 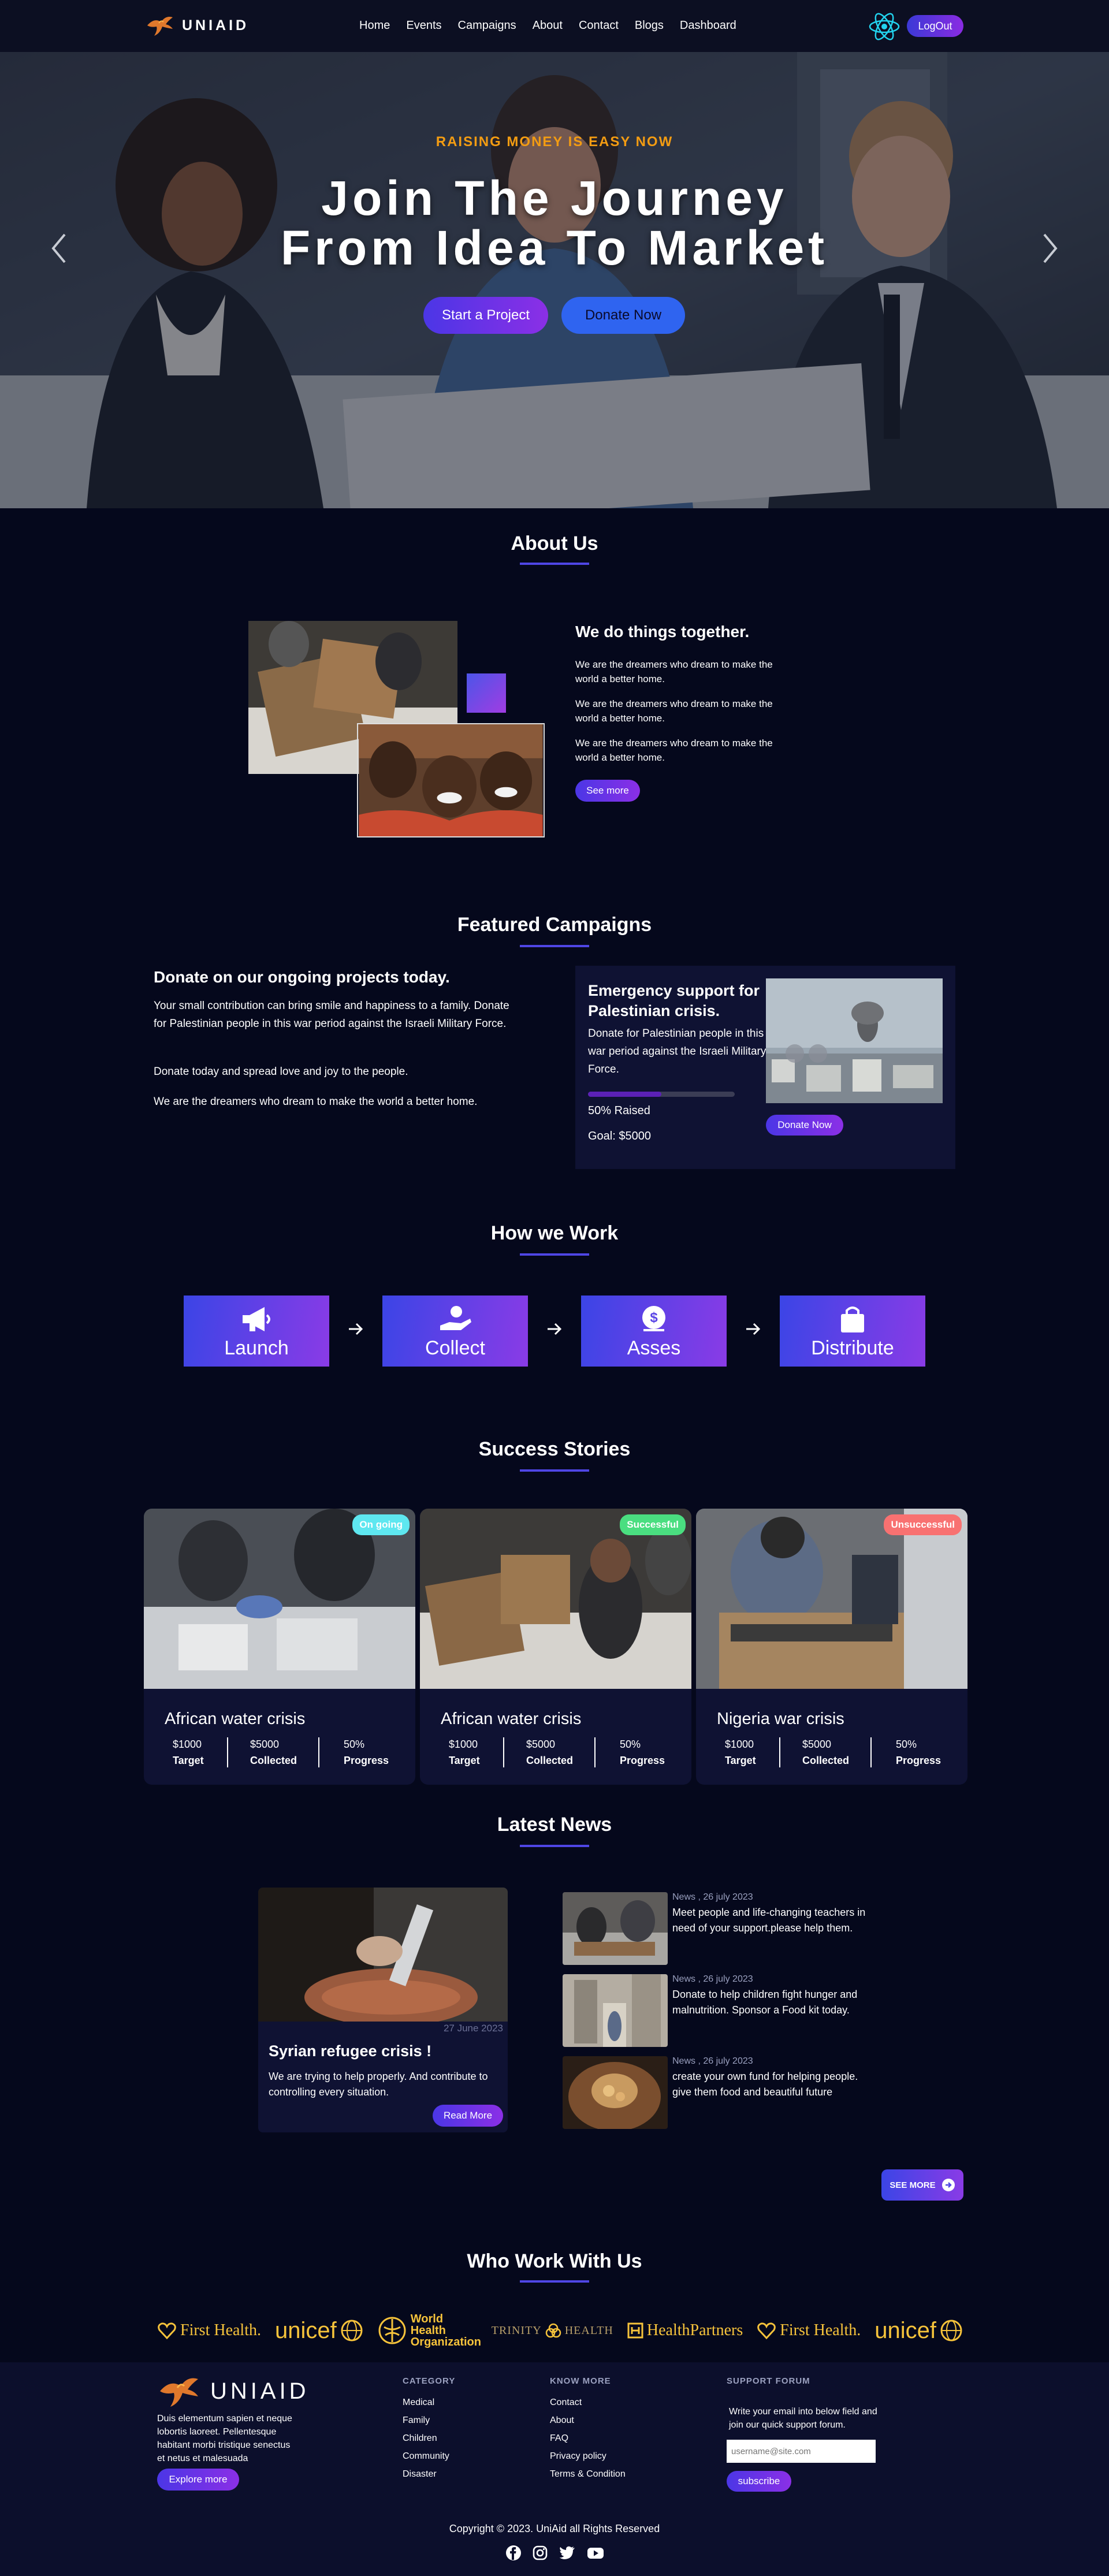 What do you see at coordinates (804, 1126) in the screenshot?
I see `campaign-donate-button: Donate Now` at bounding box center [804, 1126].